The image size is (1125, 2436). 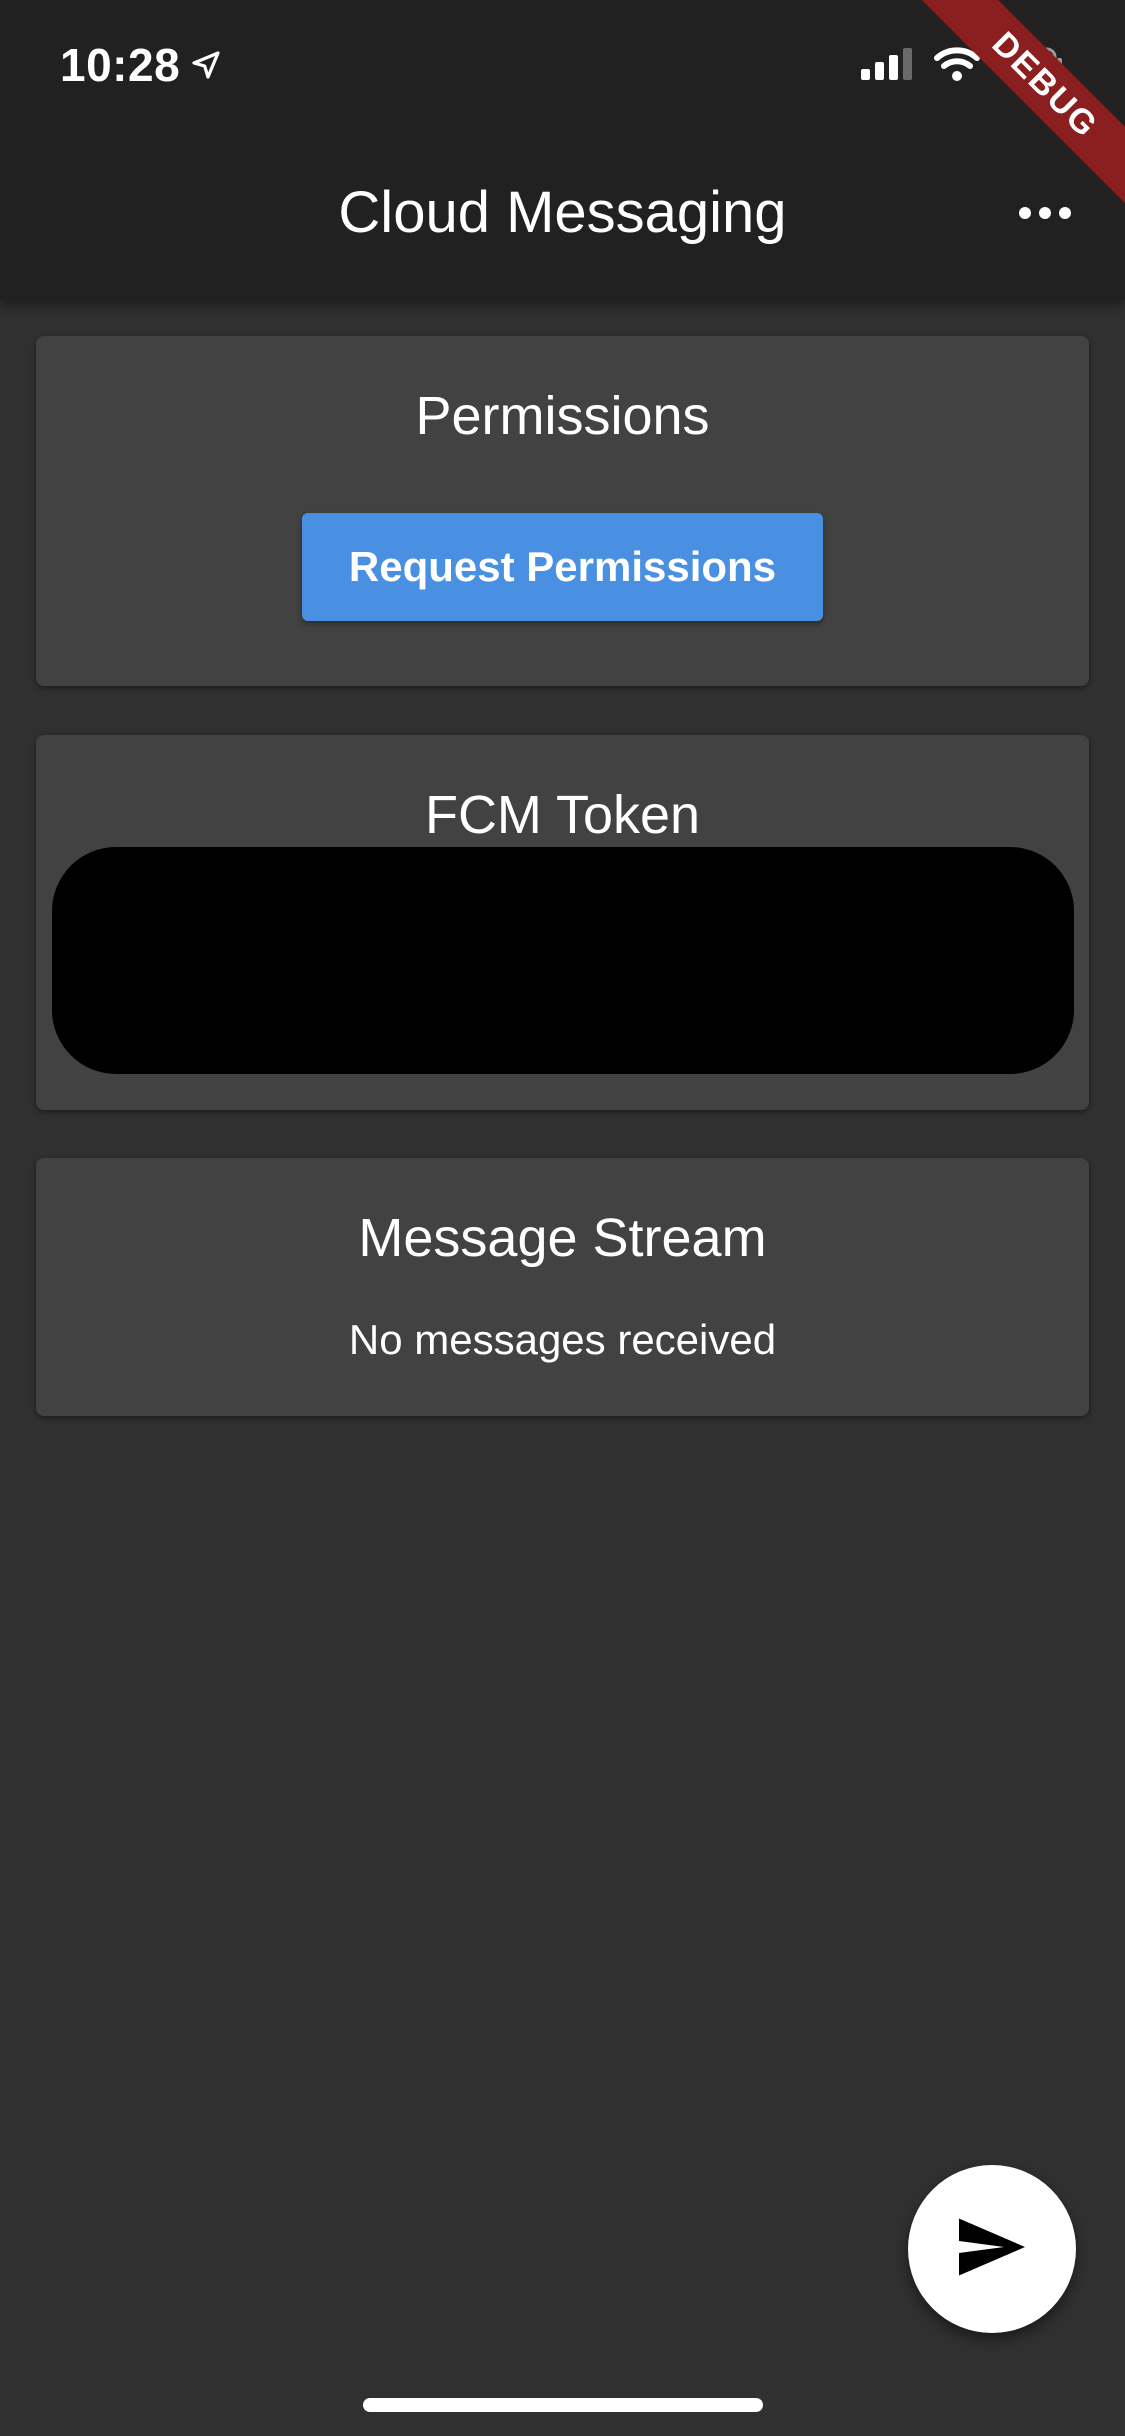 I want to click on permissions-title: Permissions, so click(x=562, y=416).